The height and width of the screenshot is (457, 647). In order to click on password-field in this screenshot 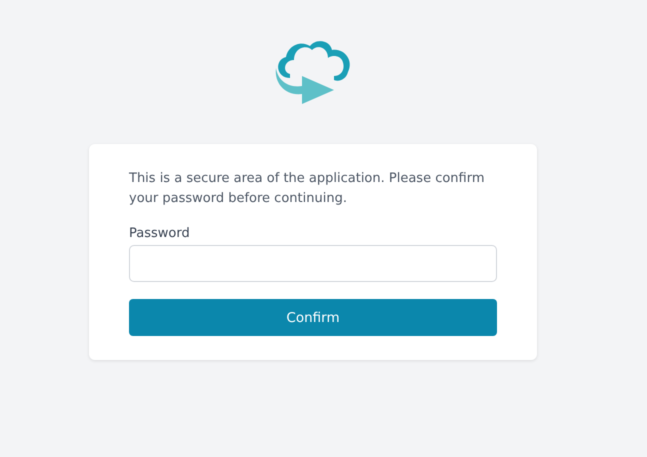, I will do `click(313, 263)`.